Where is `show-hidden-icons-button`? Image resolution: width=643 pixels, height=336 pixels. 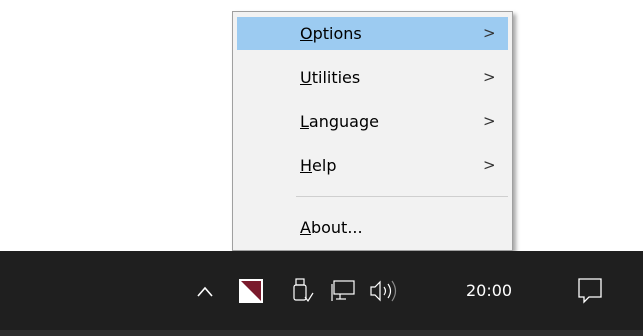
show-hidden-icons-button is located at coordinates (205, 291).